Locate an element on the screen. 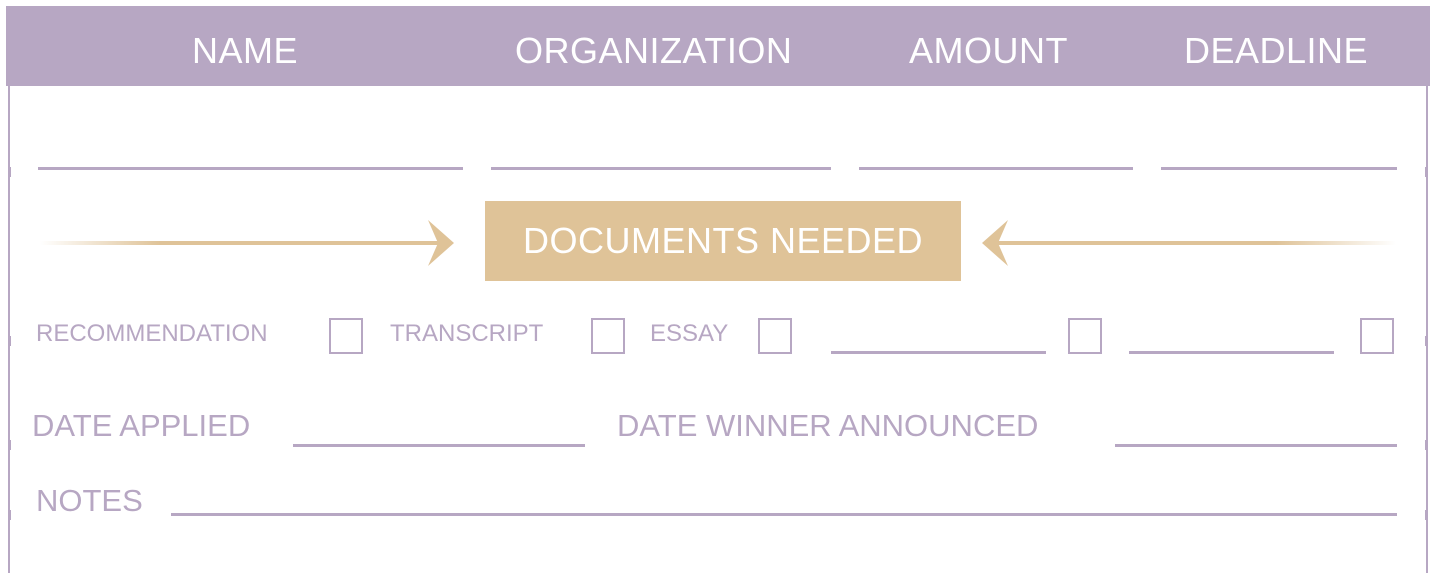 The width and height of the screenshot is (1442, 573). header-organization: ORGANIZATION is located at coordinates (654, 50).